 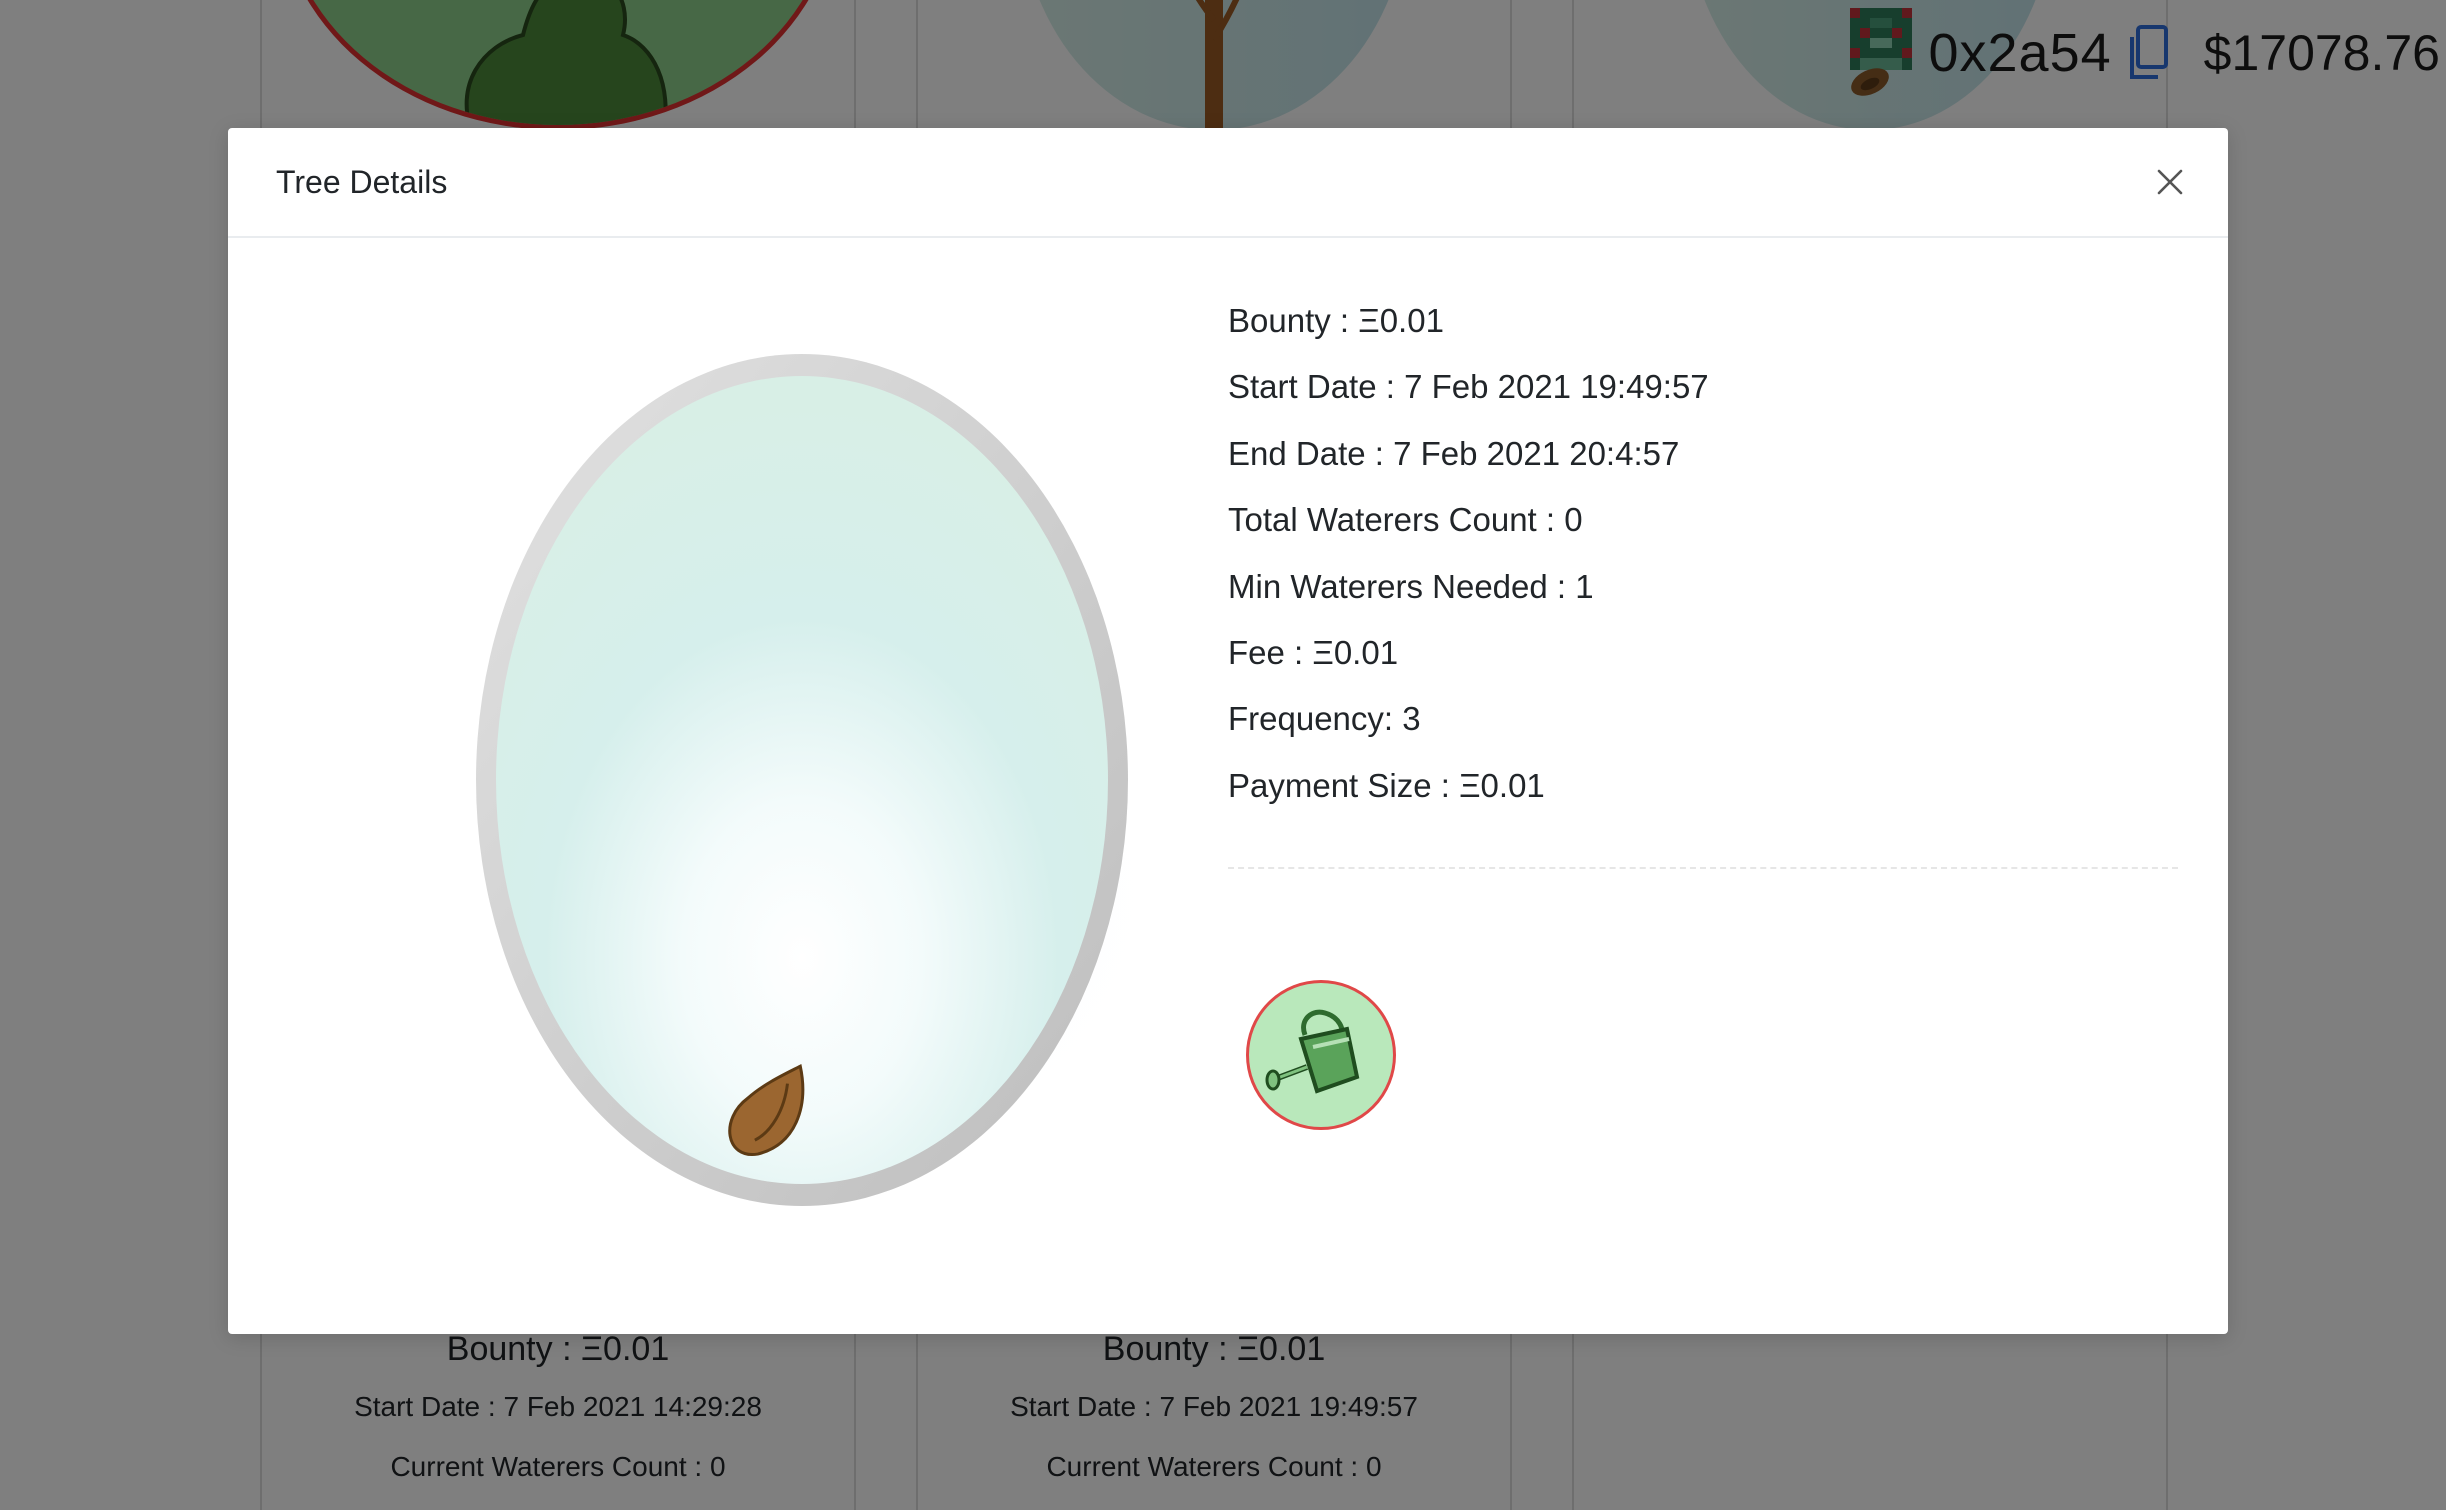 I want to click on water-tree-button, so click(x=1321, y=1055).